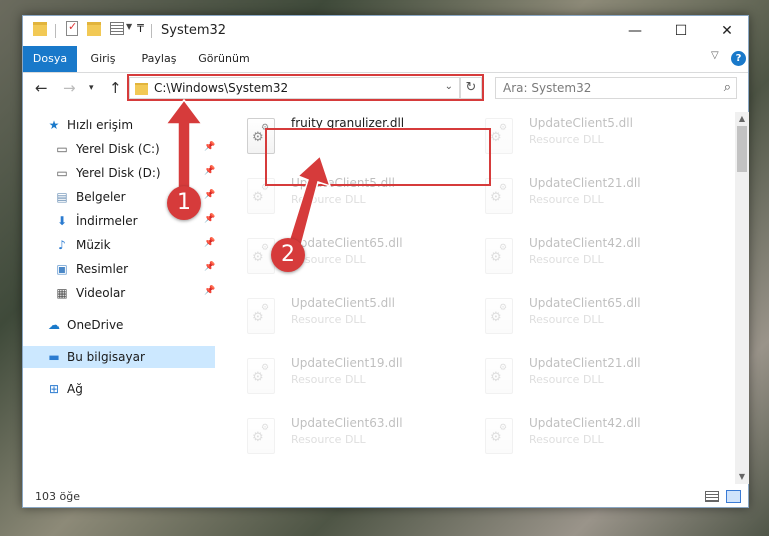  What do you see at coordinates (727, 31) in the screenshot?
I see `close-button: ✕` at bounding box center [727, 31].